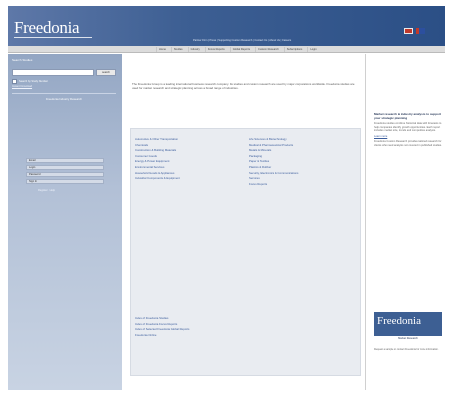  What do you see at coordinates (65, 167) in the screenshot?
I see `login-field: Login` at bounding box center [65, 167].